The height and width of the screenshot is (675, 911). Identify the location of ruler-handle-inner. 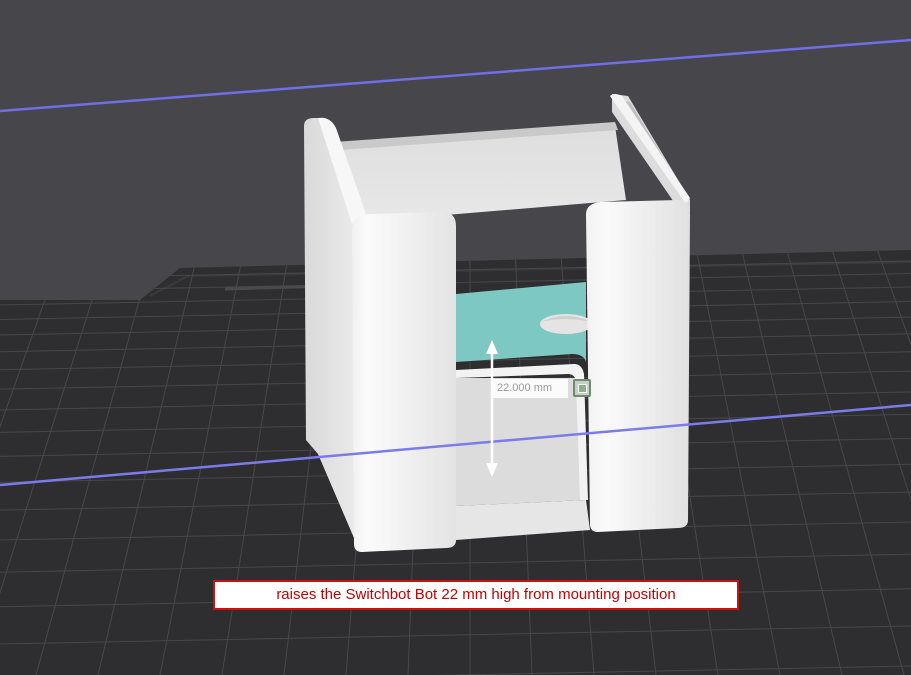
(582, 388).